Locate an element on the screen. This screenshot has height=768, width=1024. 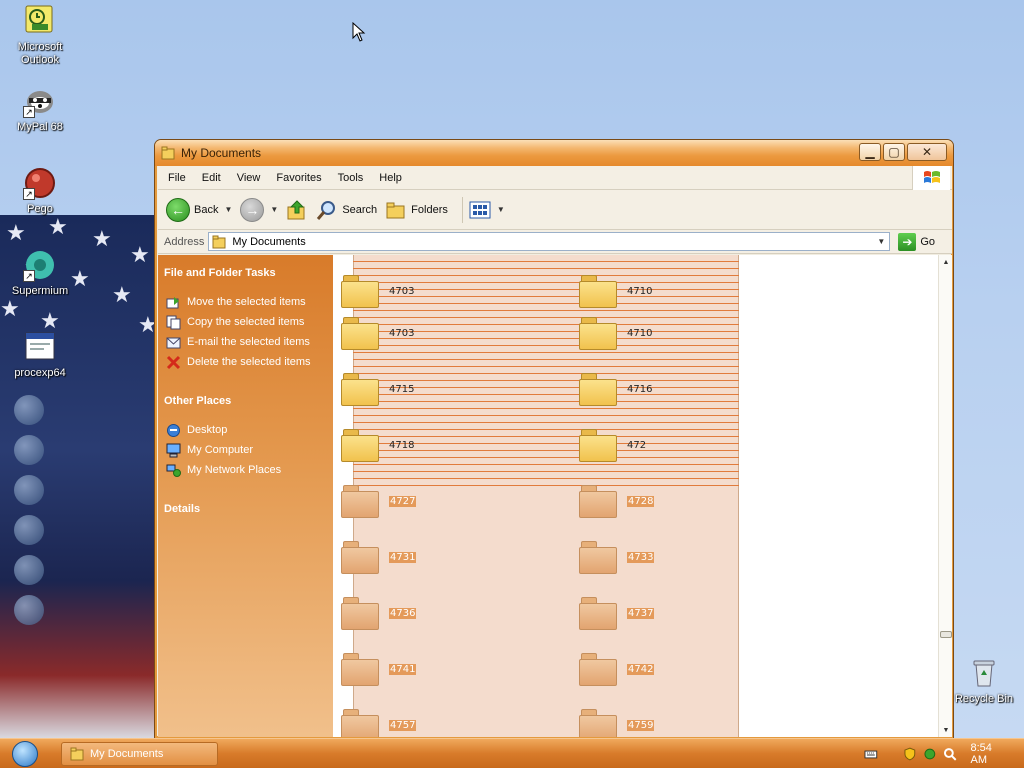
file-folder-tasks-title: File and Folder Tasks is located at coordinates (248, 273).